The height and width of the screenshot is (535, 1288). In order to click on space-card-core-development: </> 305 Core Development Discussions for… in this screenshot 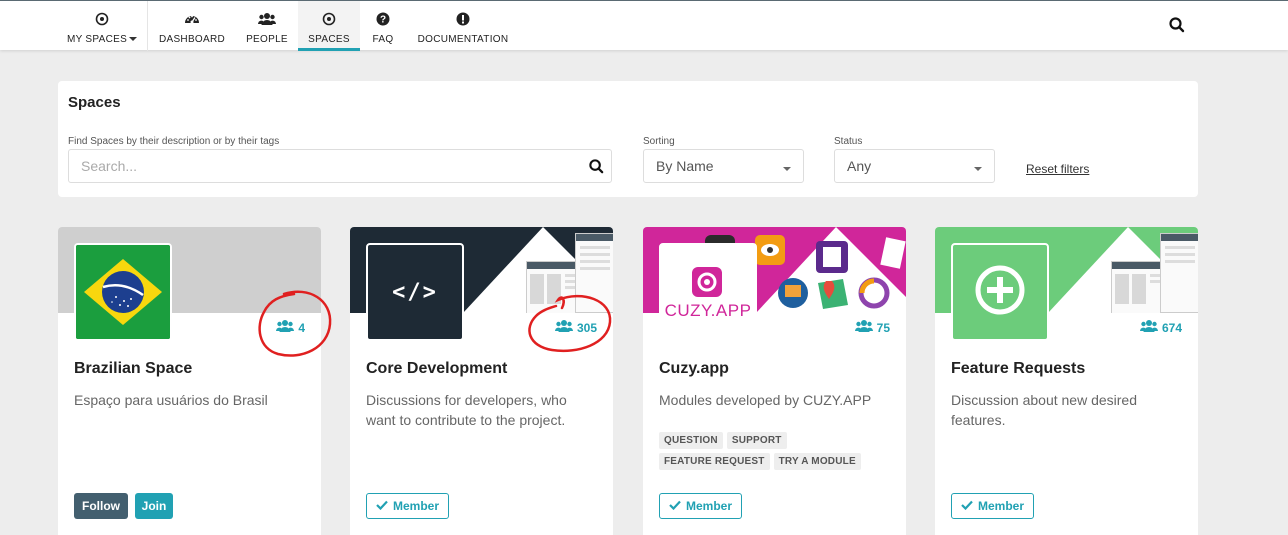, I will do `click(481, 381)`.